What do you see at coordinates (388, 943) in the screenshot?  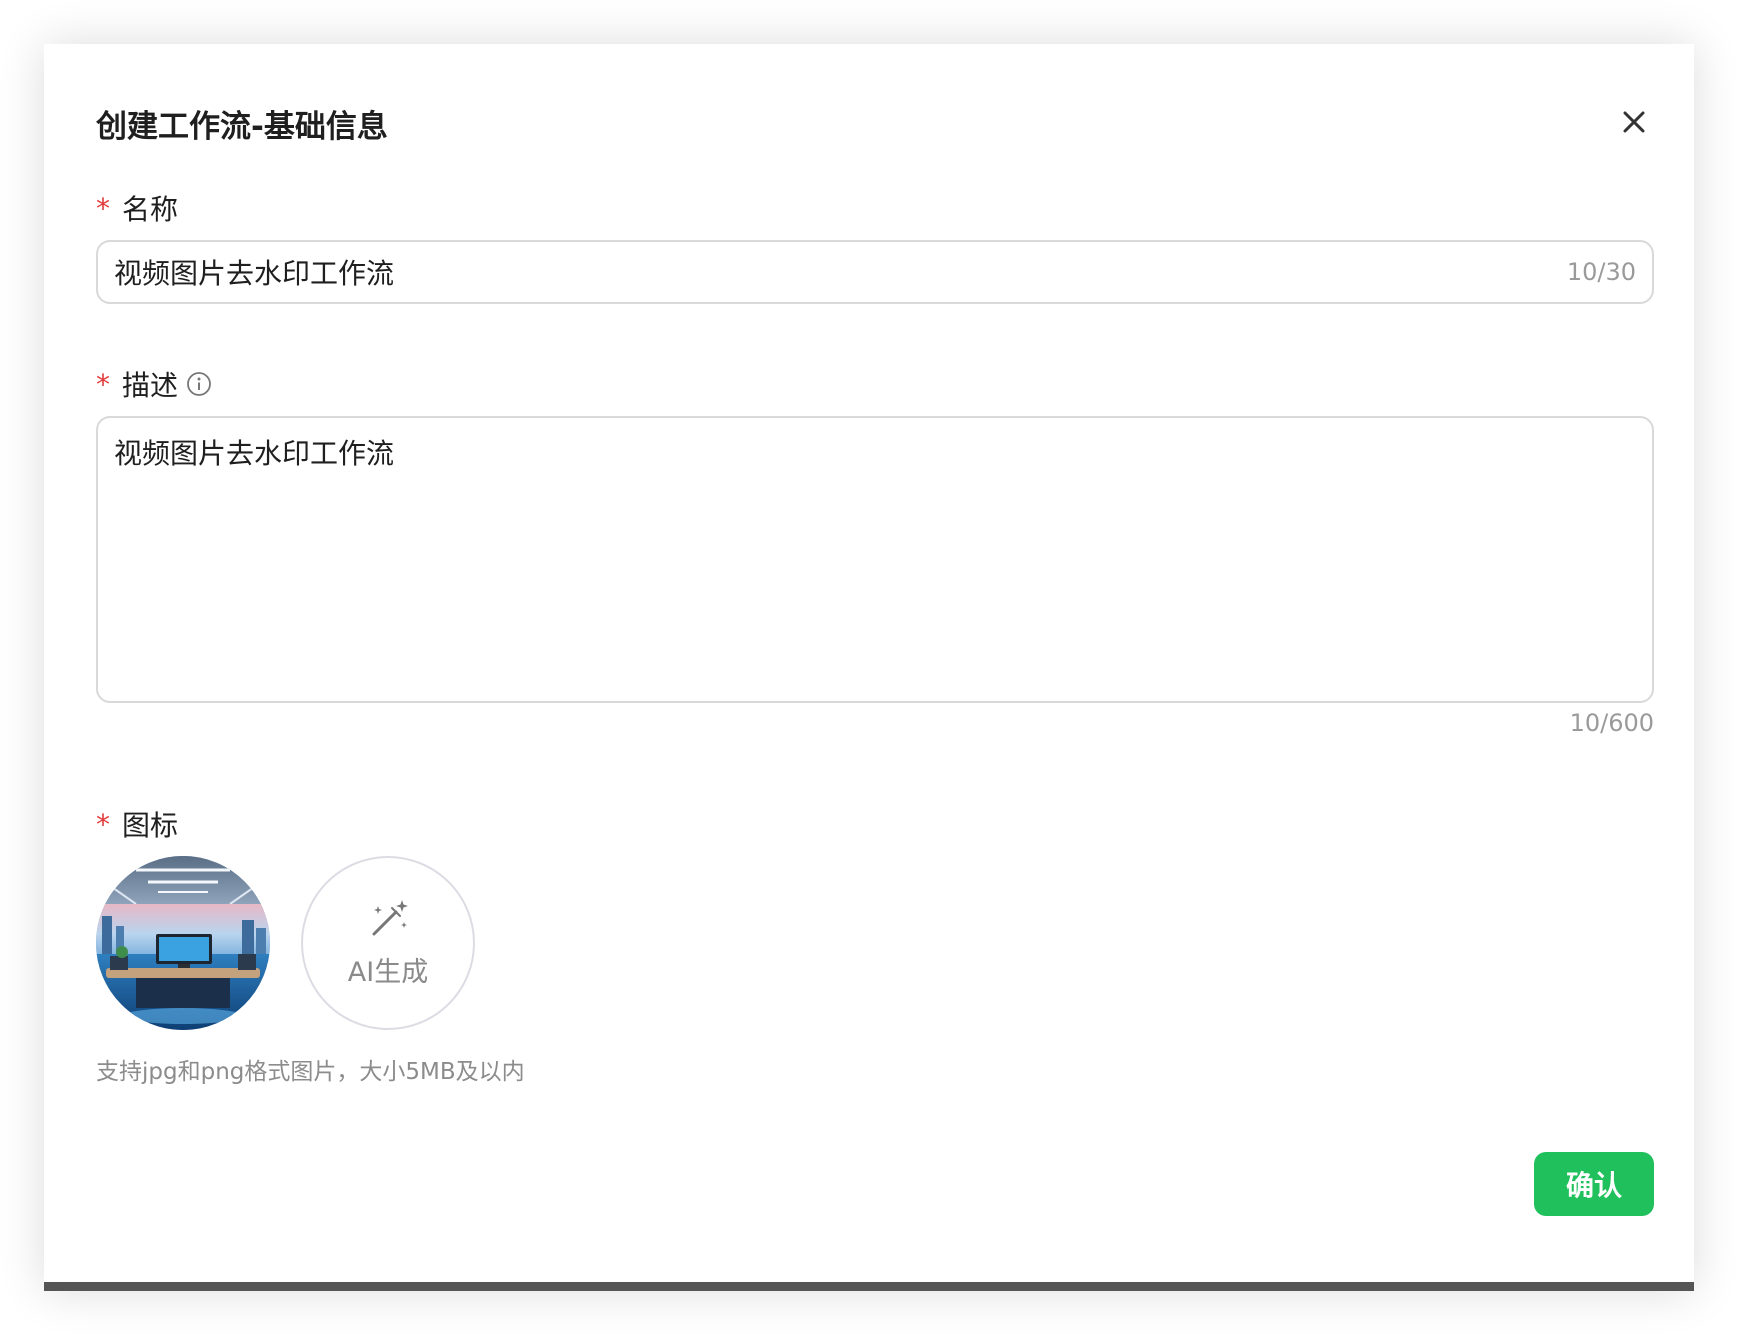 I see `ai-generate-button: AI生成` at bounding box center [388, 943].